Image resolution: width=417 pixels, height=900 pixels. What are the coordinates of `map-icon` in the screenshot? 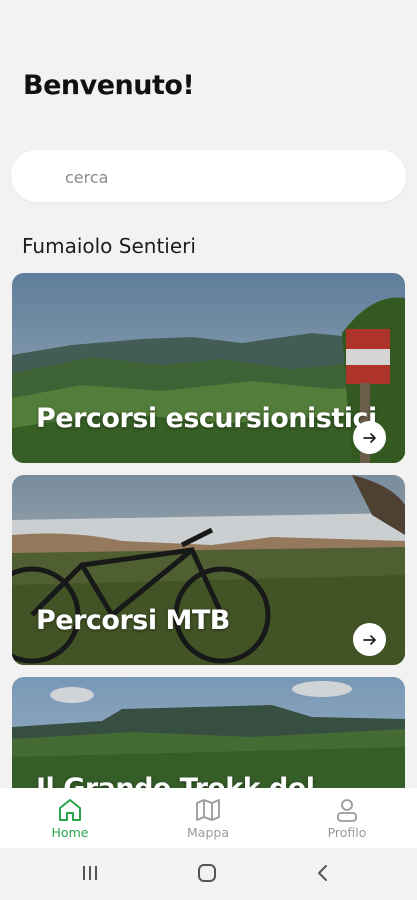 It's located at (208, 810).